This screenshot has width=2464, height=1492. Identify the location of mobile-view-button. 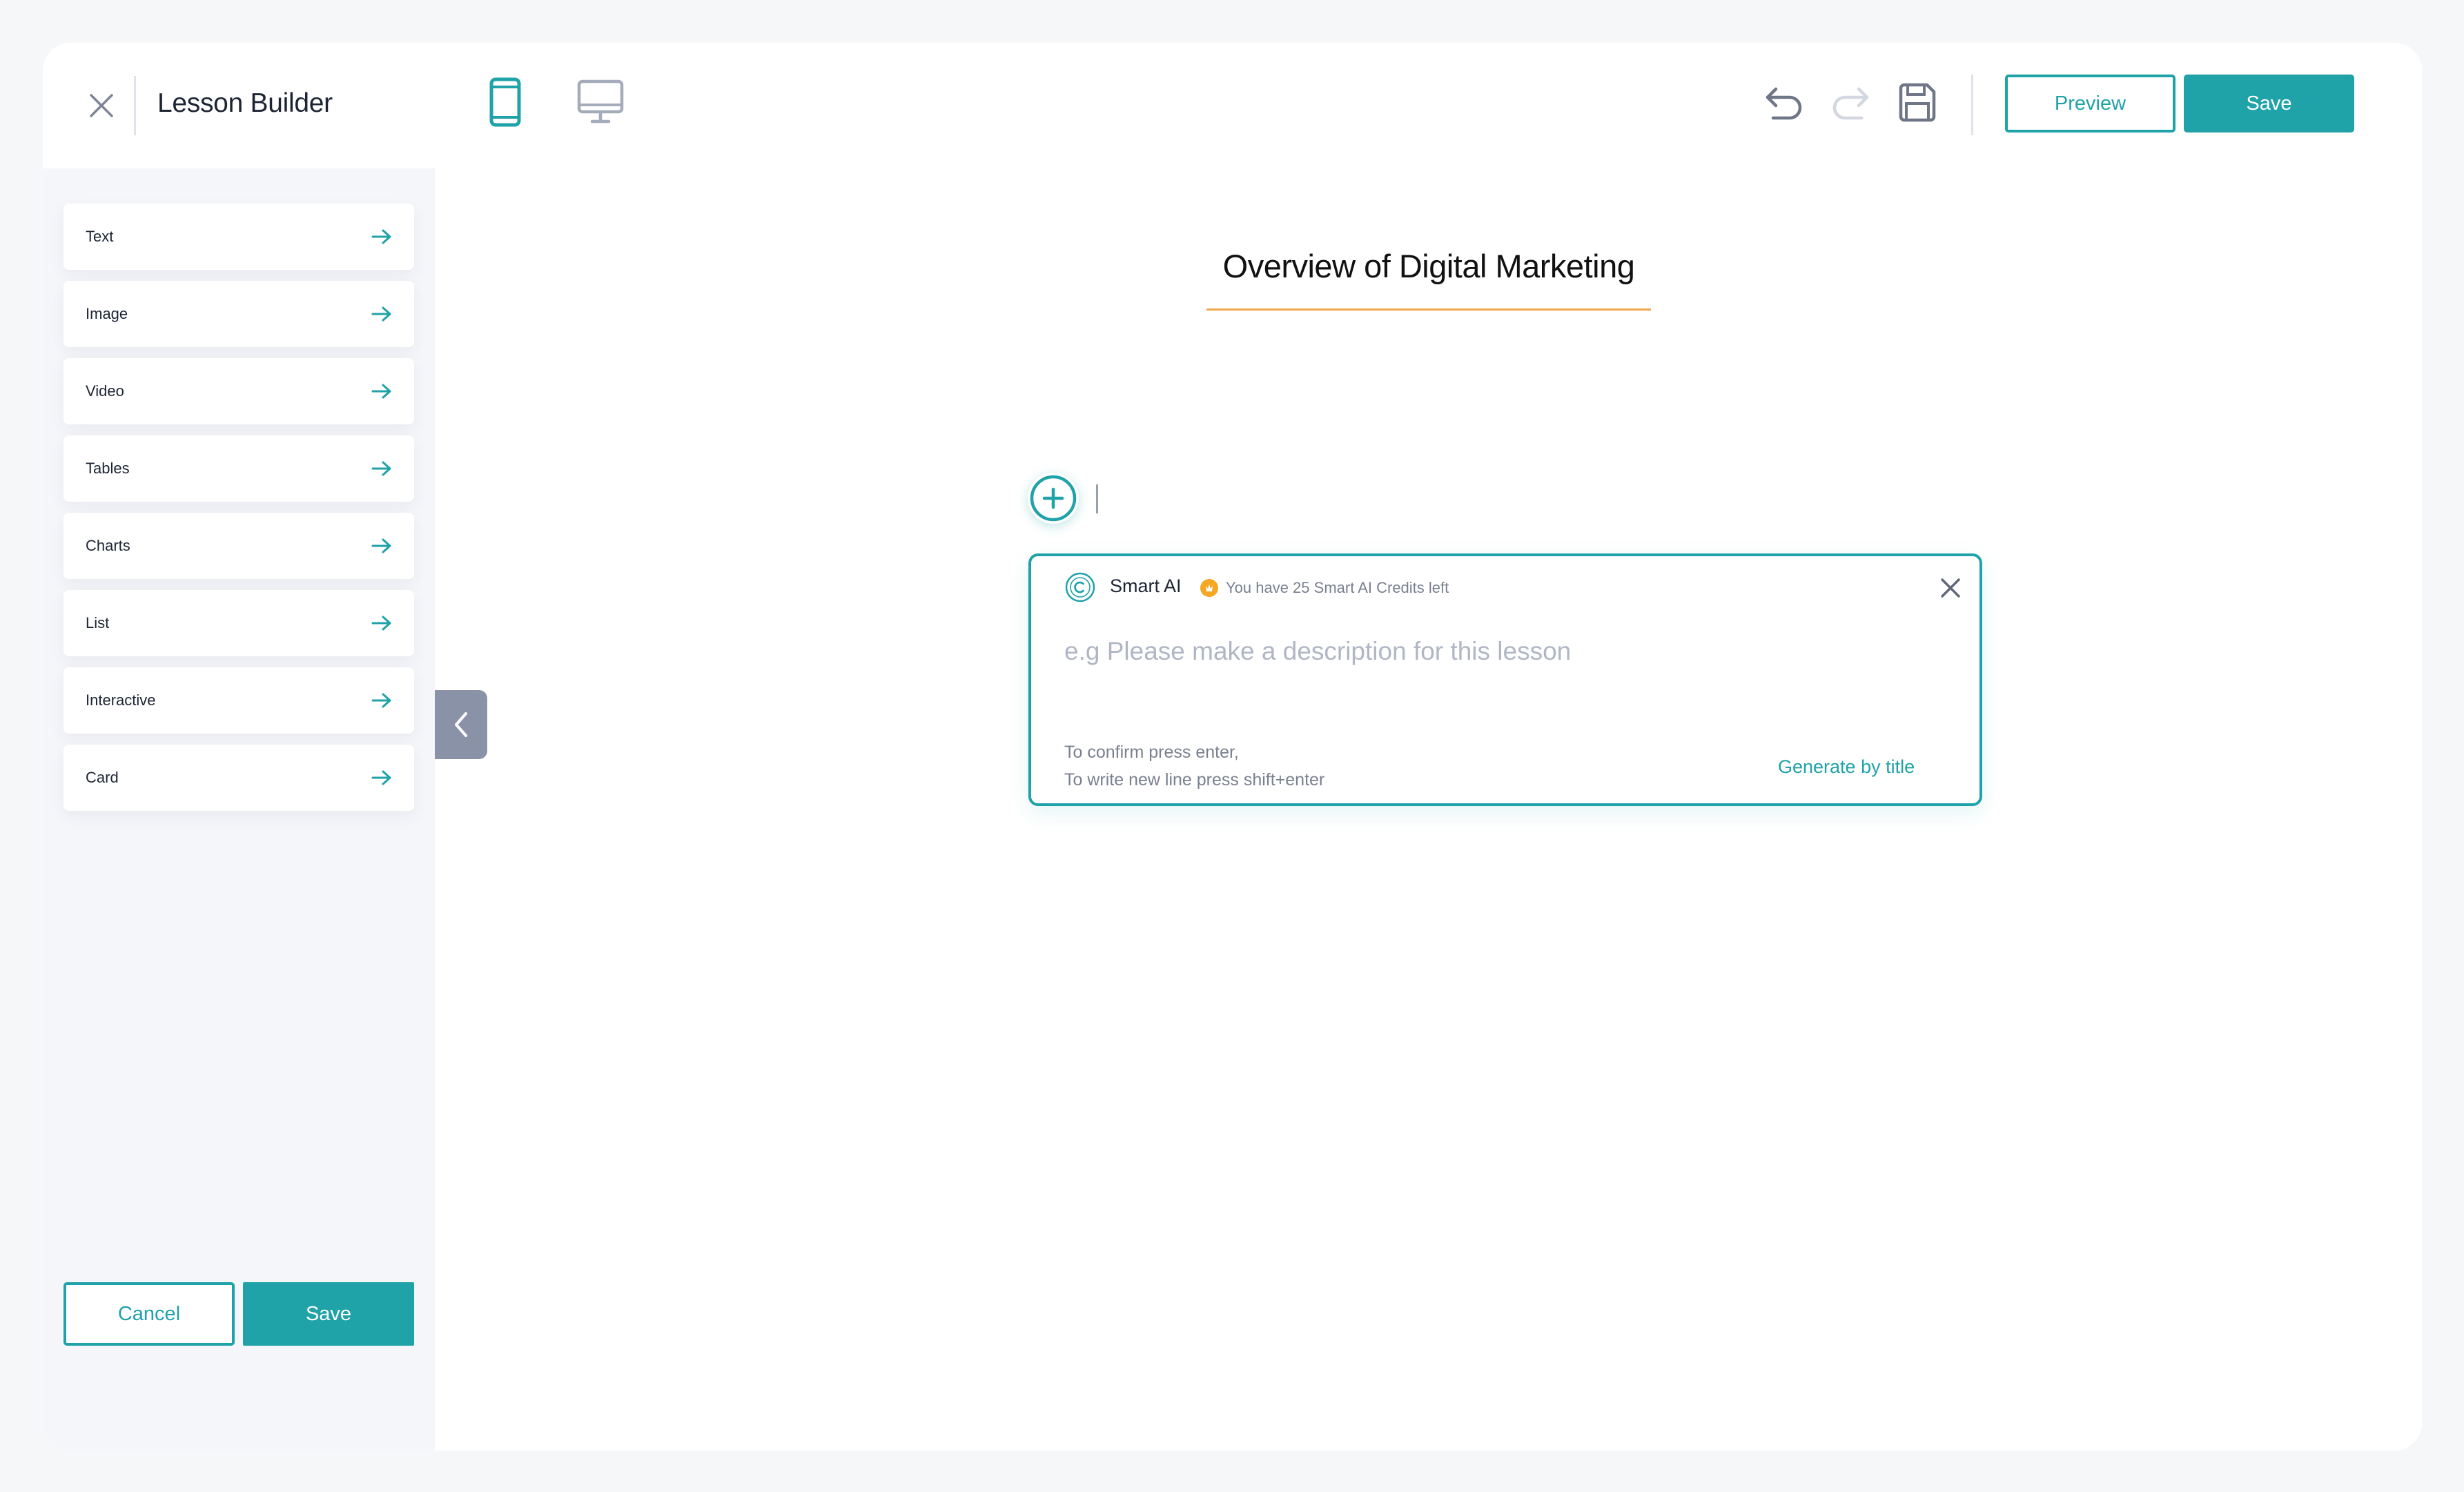
(505, 102).